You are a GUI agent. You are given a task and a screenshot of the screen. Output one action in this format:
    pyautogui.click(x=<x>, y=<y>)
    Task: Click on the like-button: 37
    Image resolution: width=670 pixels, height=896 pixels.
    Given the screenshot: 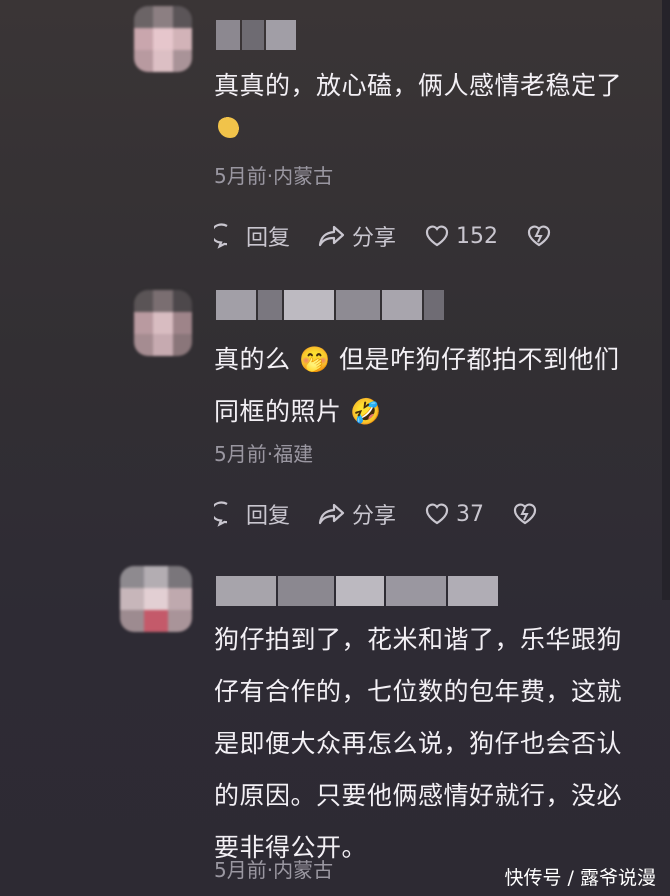 What is the action you would take?
    pyautogui.click(x=454, y=514)
    